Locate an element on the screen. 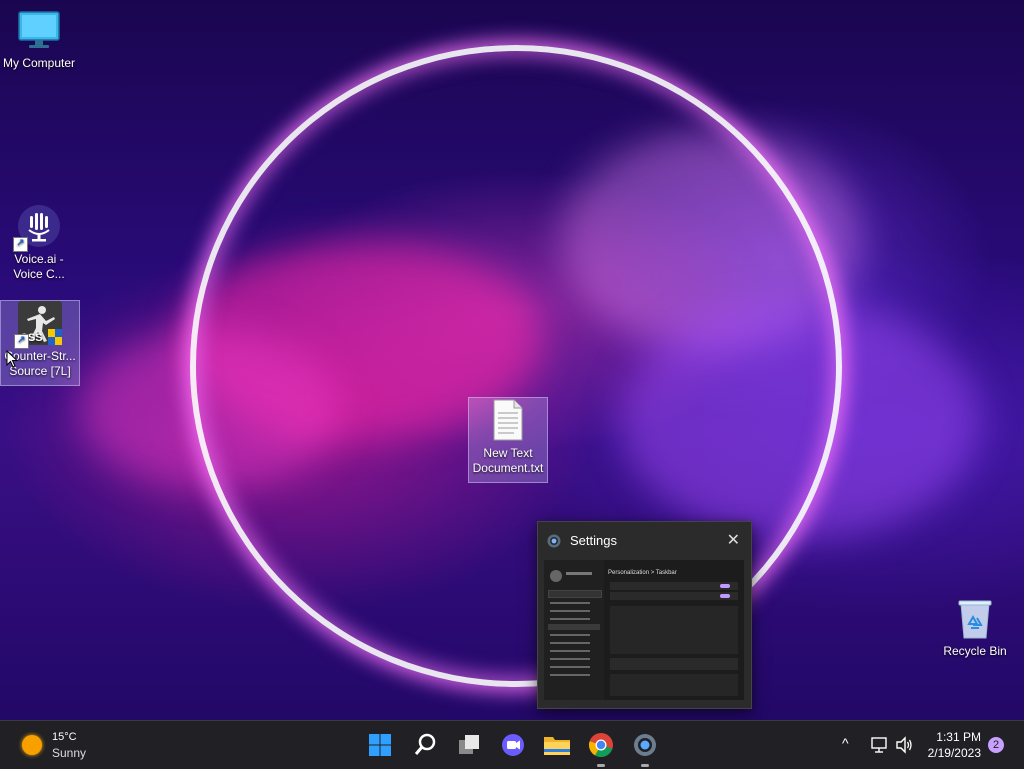 This screenshot has height=769, width=1024. mouse-cursor-icon is located at coordinates (12, 359).